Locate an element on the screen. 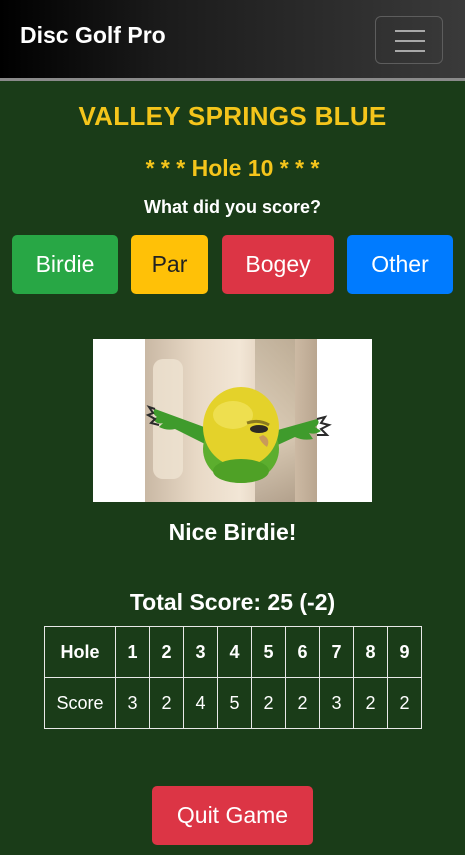  par-button: Par is located at coordinates (169, 264).